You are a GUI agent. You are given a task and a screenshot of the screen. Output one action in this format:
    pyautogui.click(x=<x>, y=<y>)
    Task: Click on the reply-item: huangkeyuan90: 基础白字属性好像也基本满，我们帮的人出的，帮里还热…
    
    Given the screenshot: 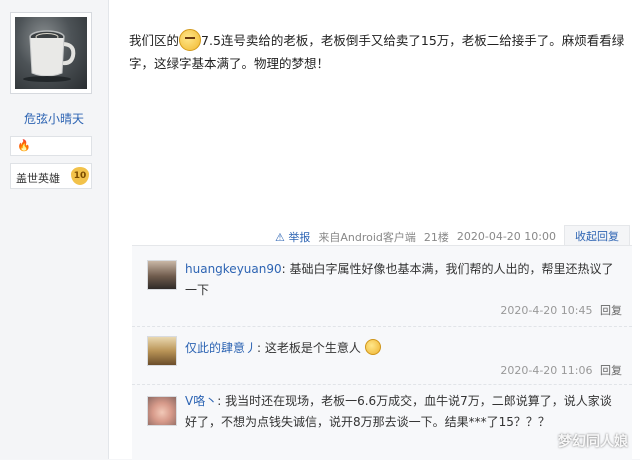 What is the action you would take?
    pyautogui.click(x=382, y=286)
    